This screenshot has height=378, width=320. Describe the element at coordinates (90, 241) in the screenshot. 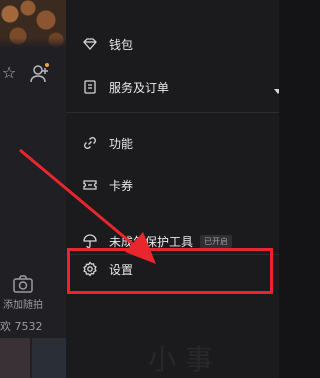

I see `umbrella-icon` at that location.